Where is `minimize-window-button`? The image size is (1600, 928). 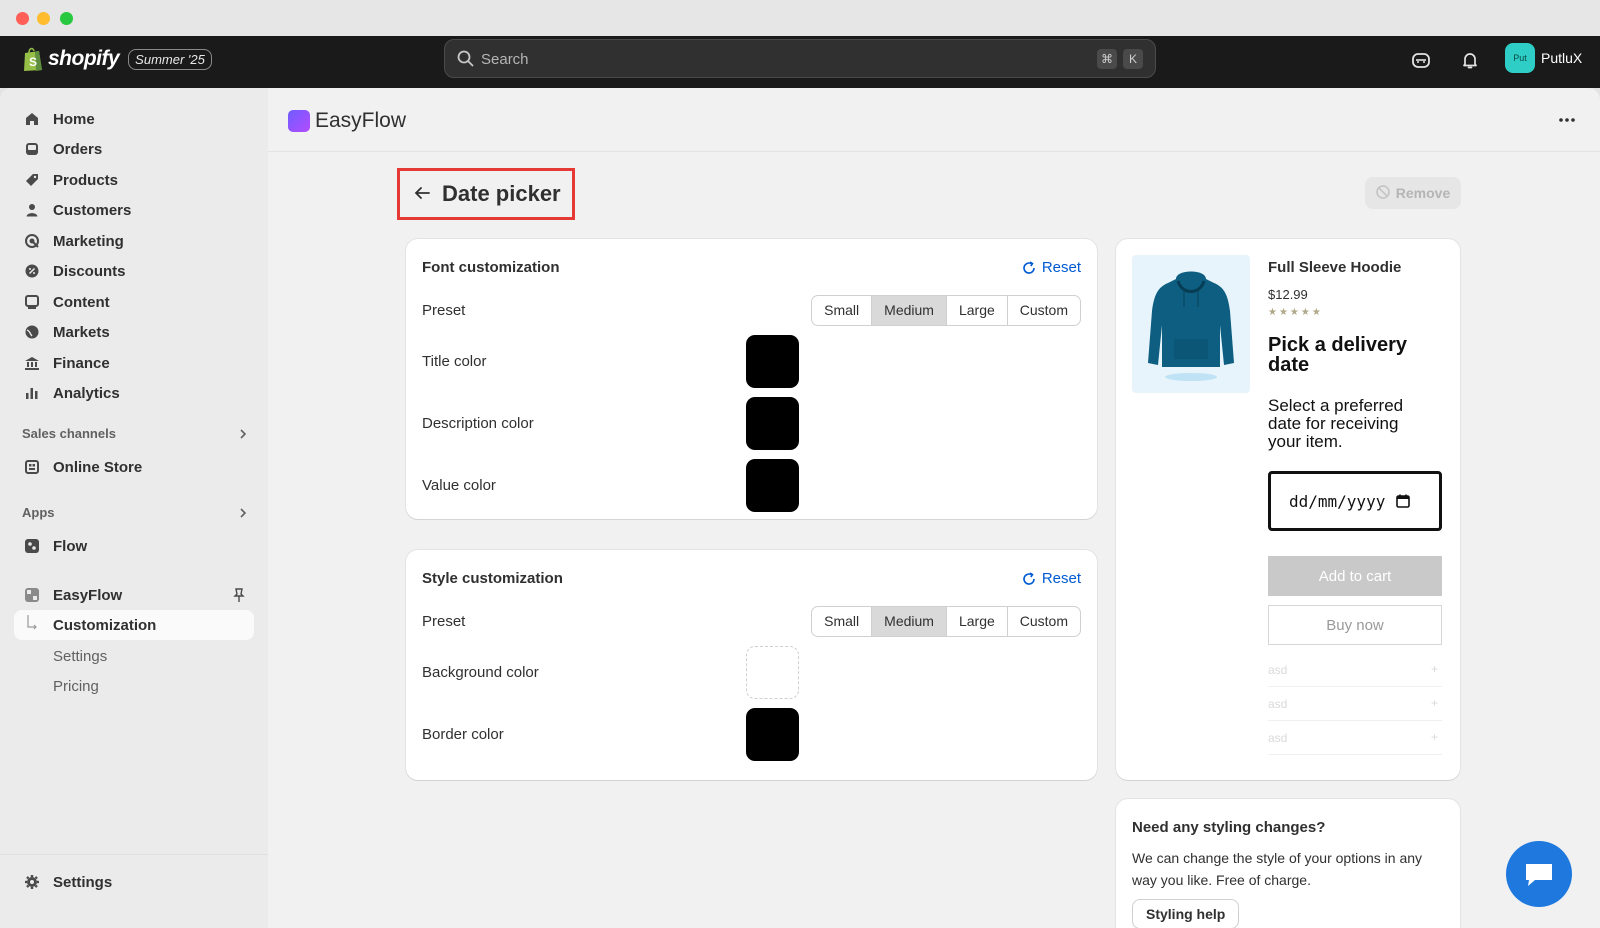 minimize-window-button is located at coordinates (43, 18).